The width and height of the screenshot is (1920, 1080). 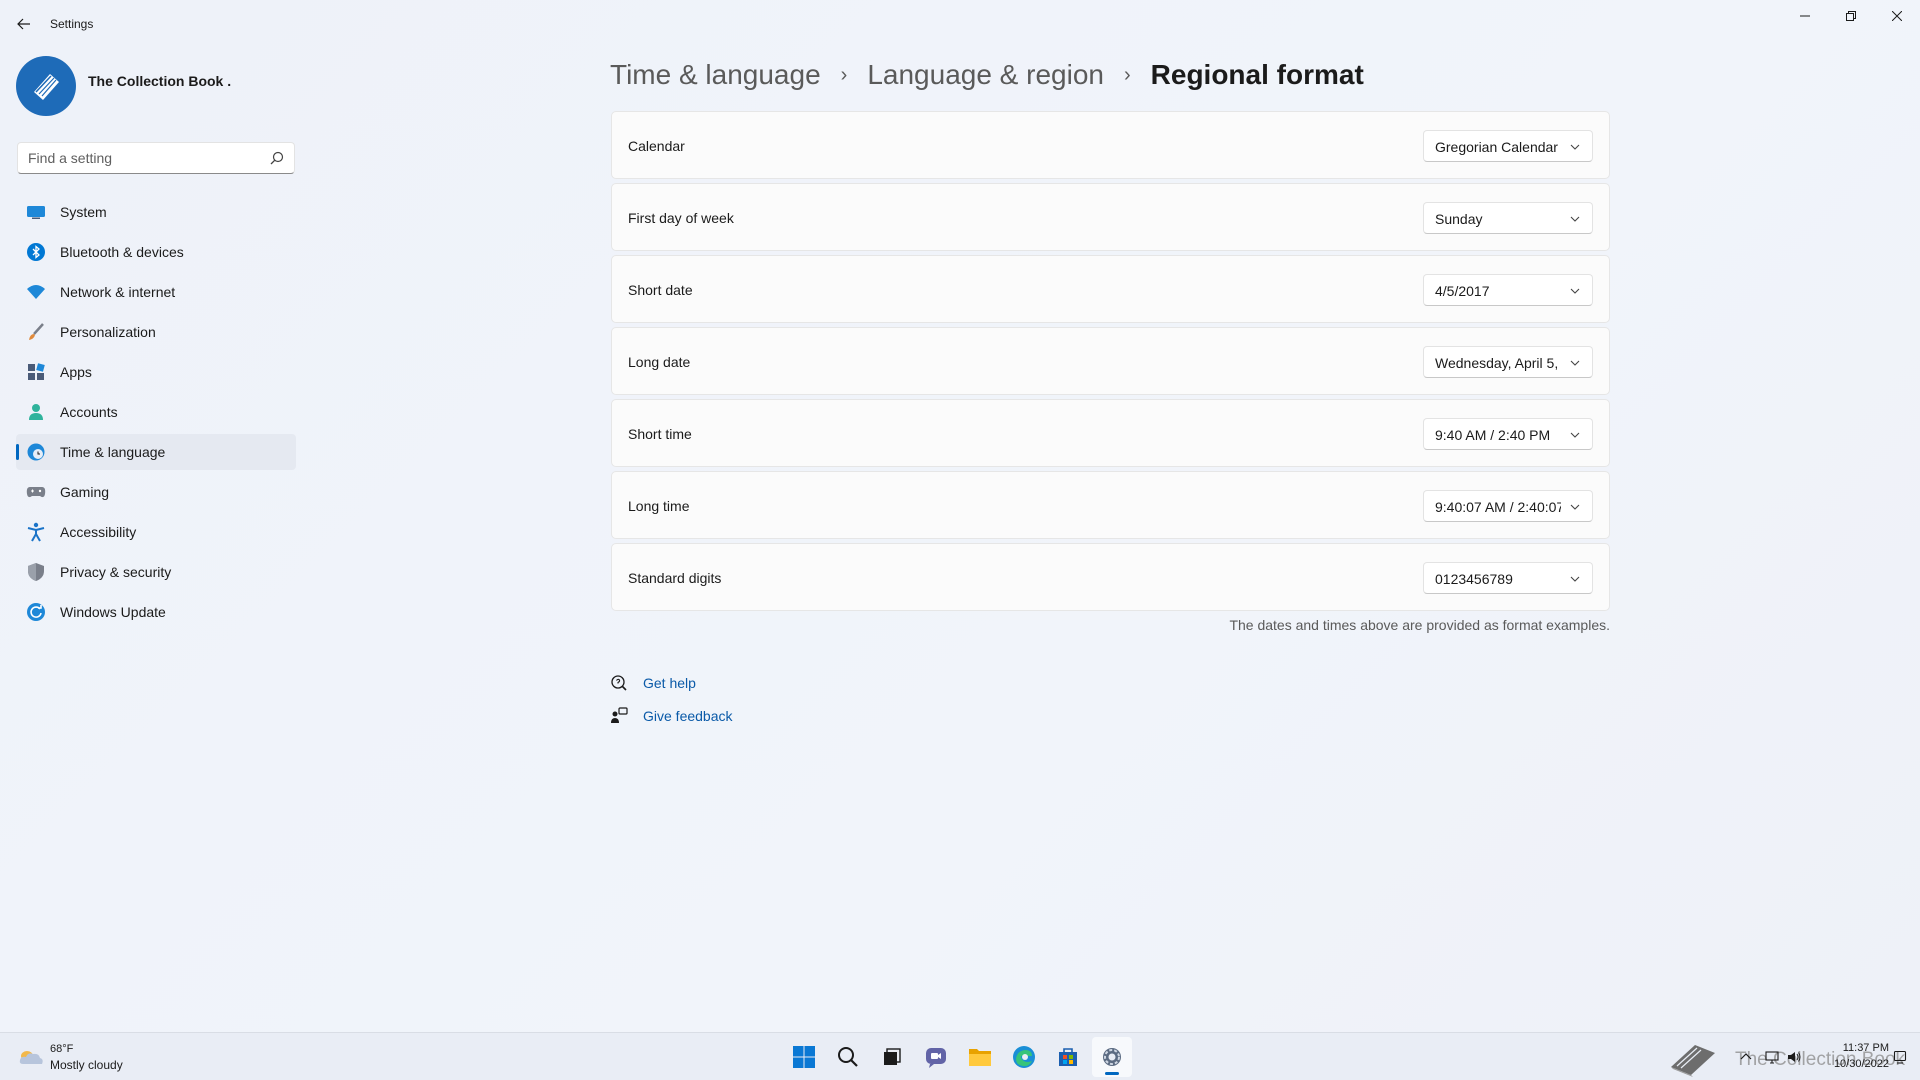 I want to click on setting-short-date: Short date 4/5/2017, so click(x=1110, y=289).